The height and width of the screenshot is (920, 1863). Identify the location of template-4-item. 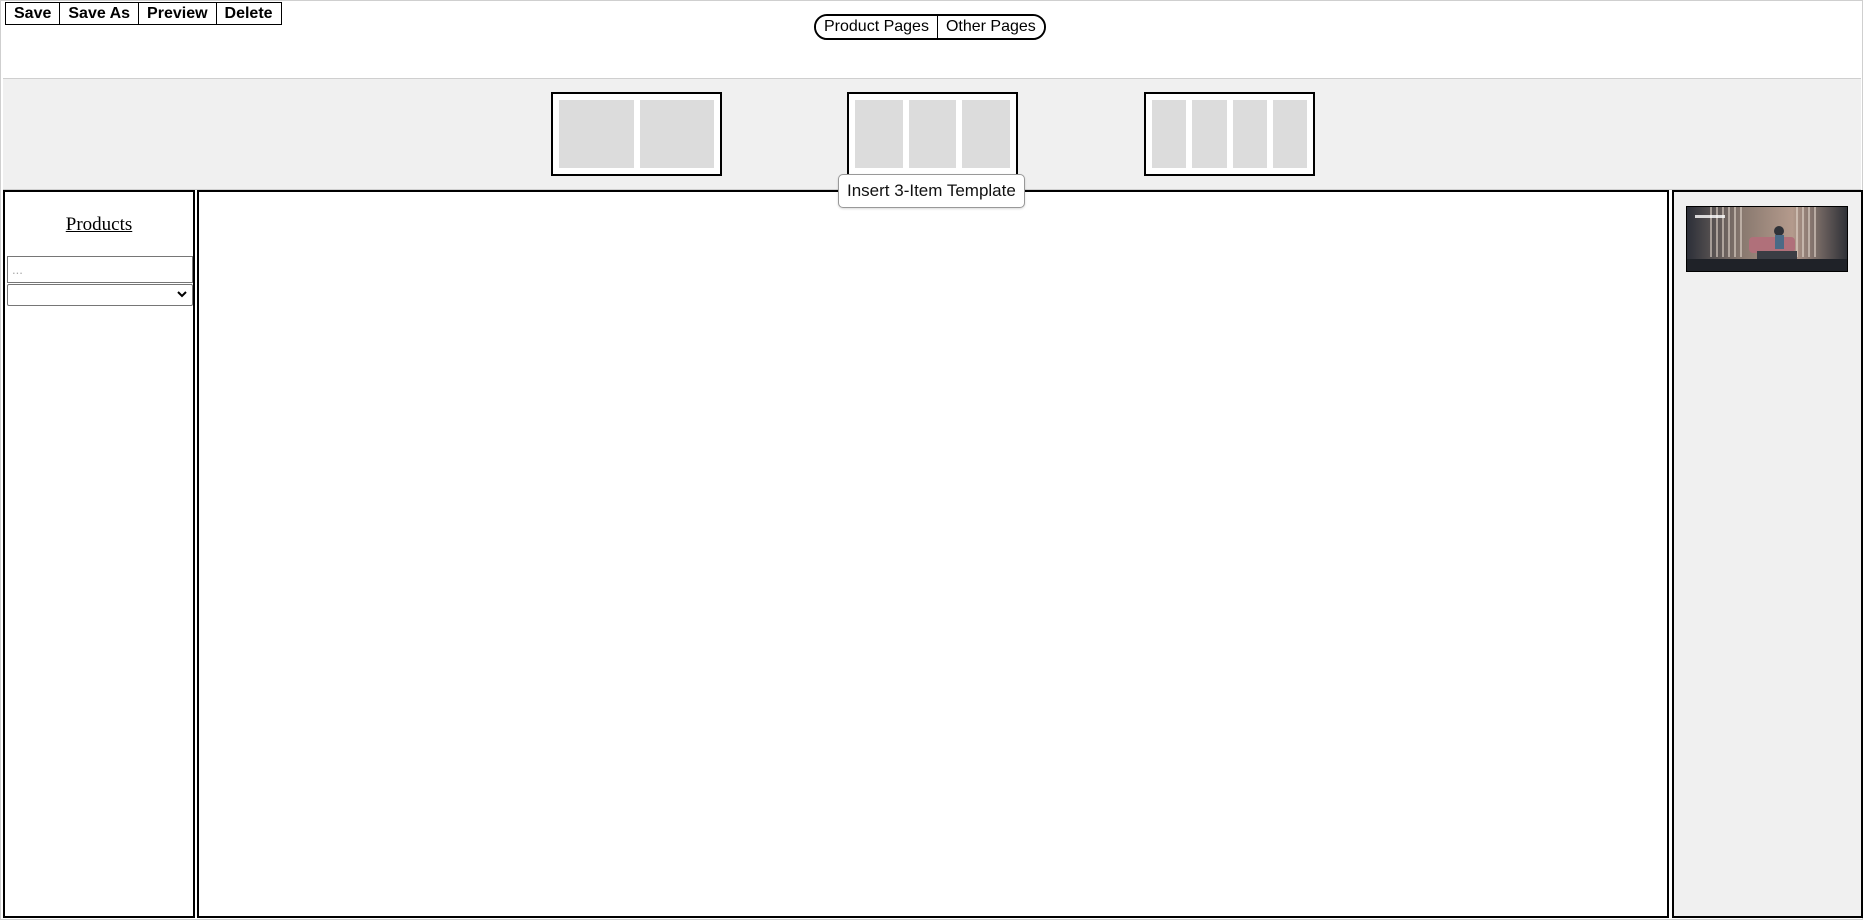
(1229, 134).